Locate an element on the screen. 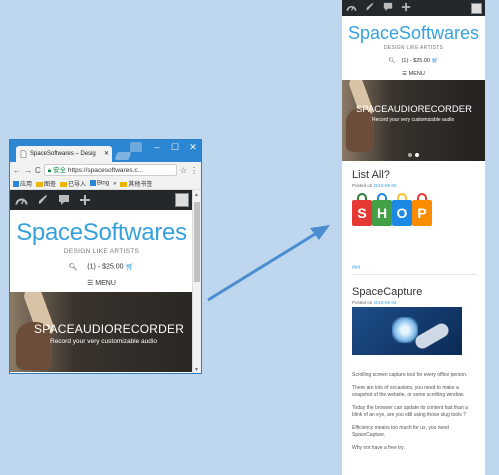 The width and height of the screenshot is (499, 475). post-date: 2018-06-05 is located at coordinates (385, 185).